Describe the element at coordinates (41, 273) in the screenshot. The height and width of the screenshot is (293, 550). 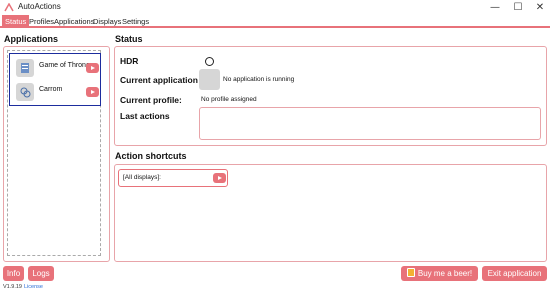
I see `logs-button: Logs` at that location.